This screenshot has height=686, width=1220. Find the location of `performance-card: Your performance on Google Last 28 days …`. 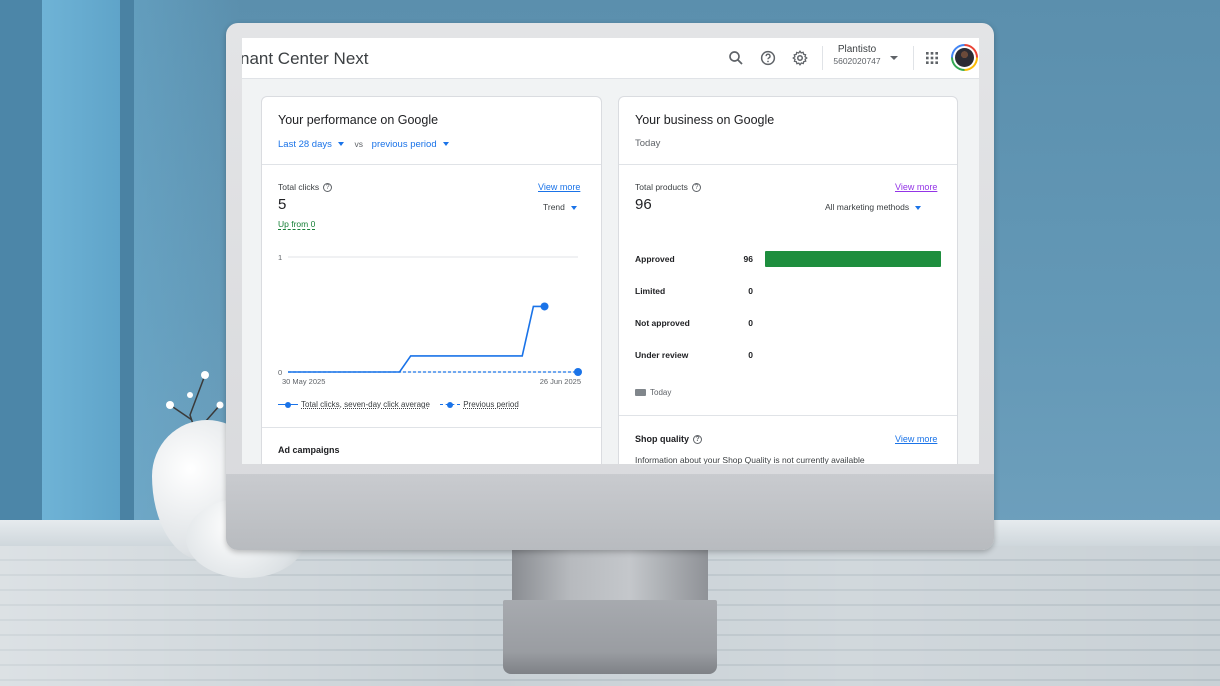

performance-card: Your performance on Google Last 28 days … is located at coordinates (431, 280).